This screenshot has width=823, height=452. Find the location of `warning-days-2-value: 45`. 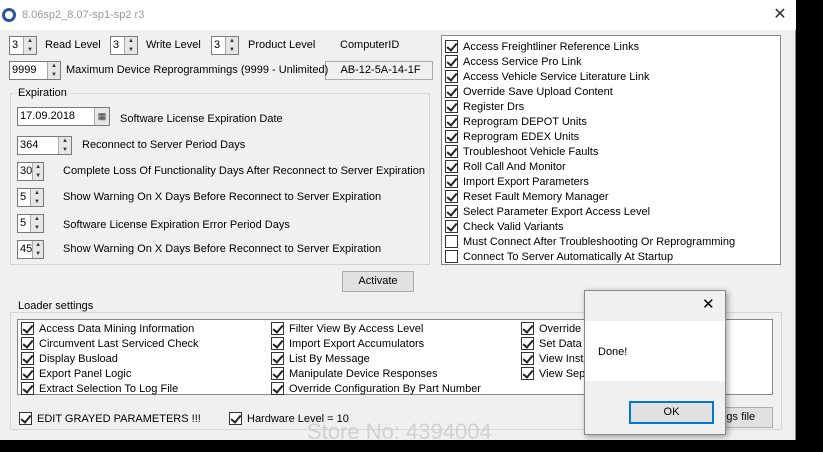

warning-days-2-value: 45 is located at coordinates (25, 249).